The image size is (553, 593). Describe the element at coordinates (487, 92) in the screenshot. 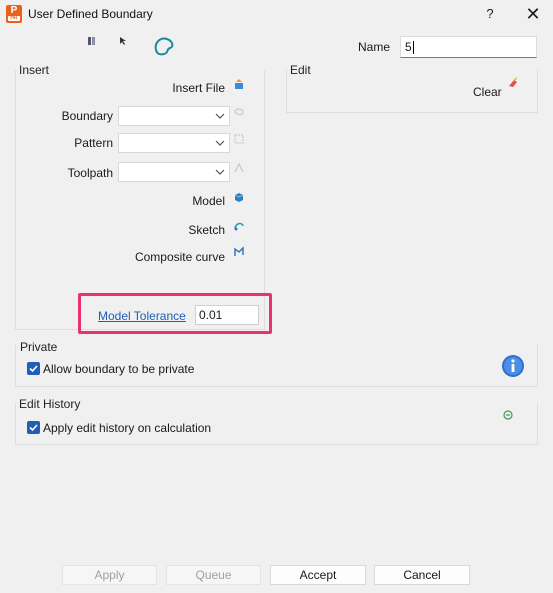

I see `clear-label: Clear` at that location.